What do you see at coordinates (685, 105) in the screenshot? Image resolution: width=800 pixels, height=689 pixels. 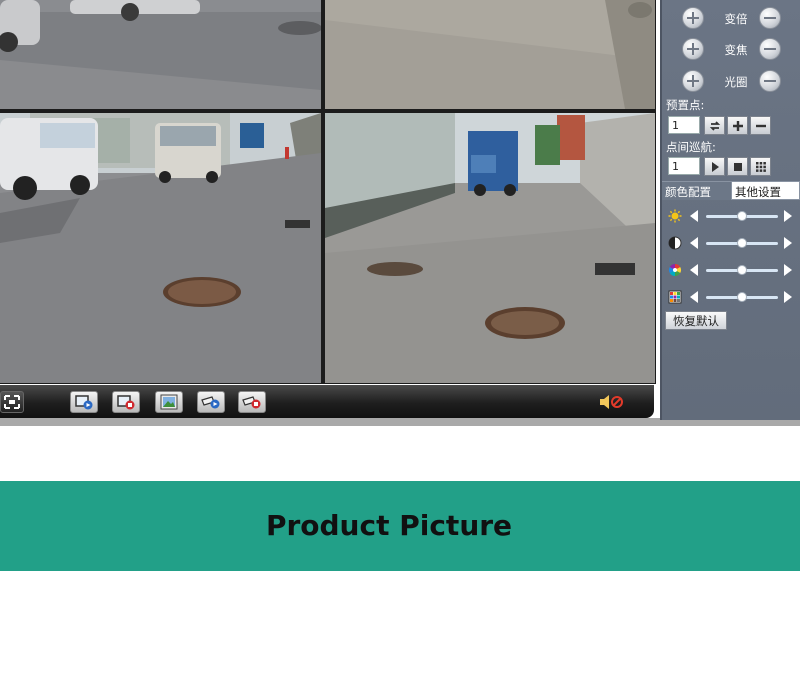 I see `preset-label: 预置点:` at bounding box center [685, 105].